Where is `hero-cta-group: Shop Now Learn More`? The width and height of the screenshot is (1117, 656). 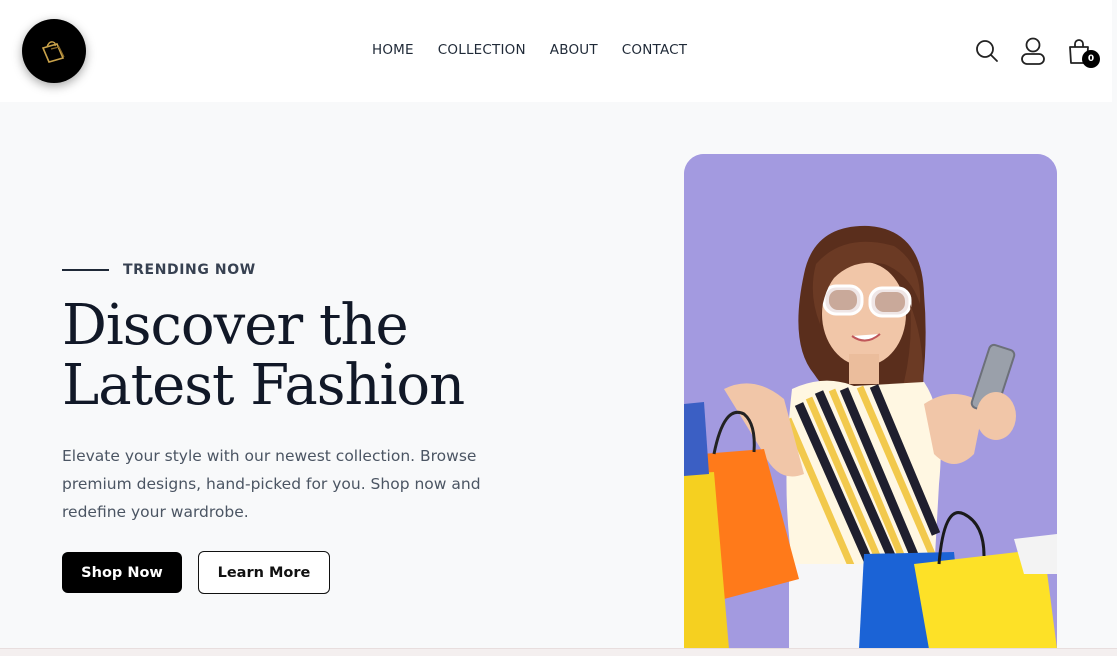
hero-cta-group: Shop Now Learn More is located at coordinates (302, 572).